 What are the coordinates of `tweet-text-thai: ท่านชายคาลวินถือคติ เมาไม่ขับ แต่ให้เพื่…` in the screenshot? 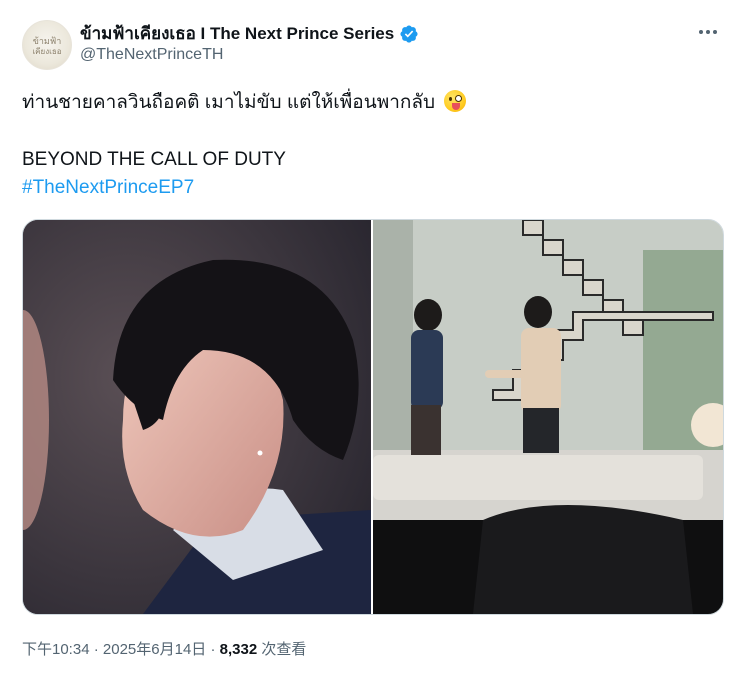 It's located at (229, 102).